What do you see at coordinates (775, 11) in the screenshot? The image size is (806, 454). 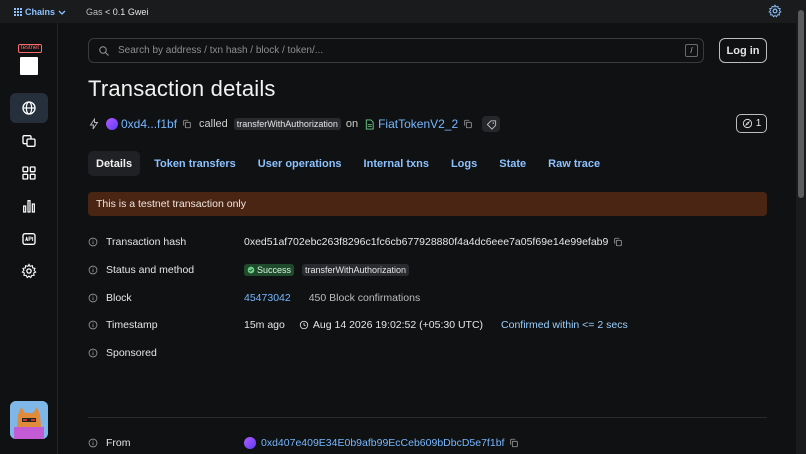 I see `settings-gear-icon` at bounding box center [775, 11].